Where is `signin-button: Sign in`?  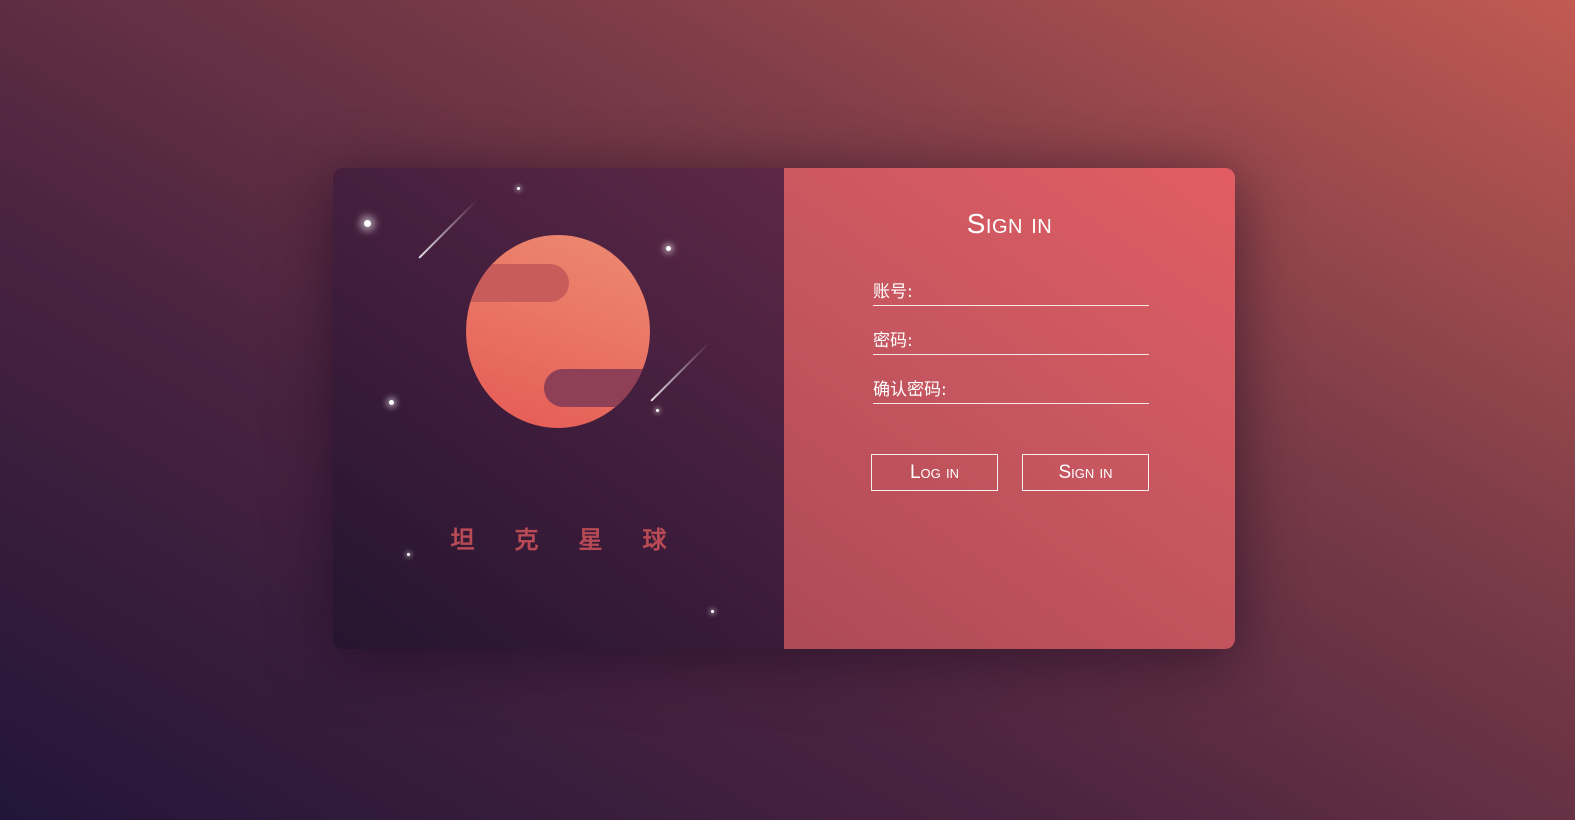 signin-button: Sign in is located at coordinates (1085, 472).